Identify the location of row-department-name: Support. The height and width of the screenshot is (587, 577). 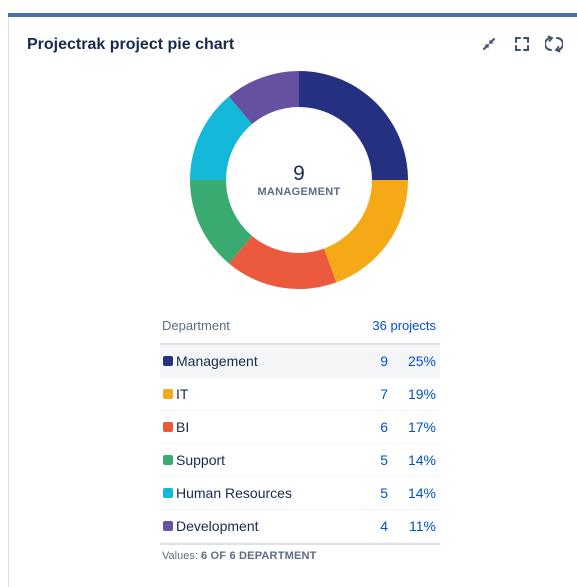
(201, 460).